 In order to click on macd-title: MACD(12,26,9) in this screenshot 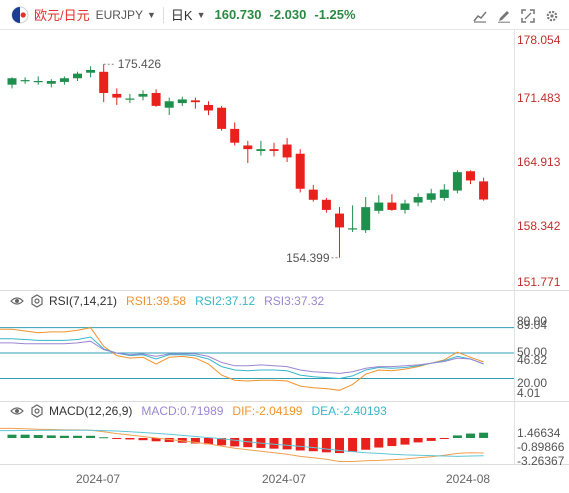, I will do `click(91, 411)`.